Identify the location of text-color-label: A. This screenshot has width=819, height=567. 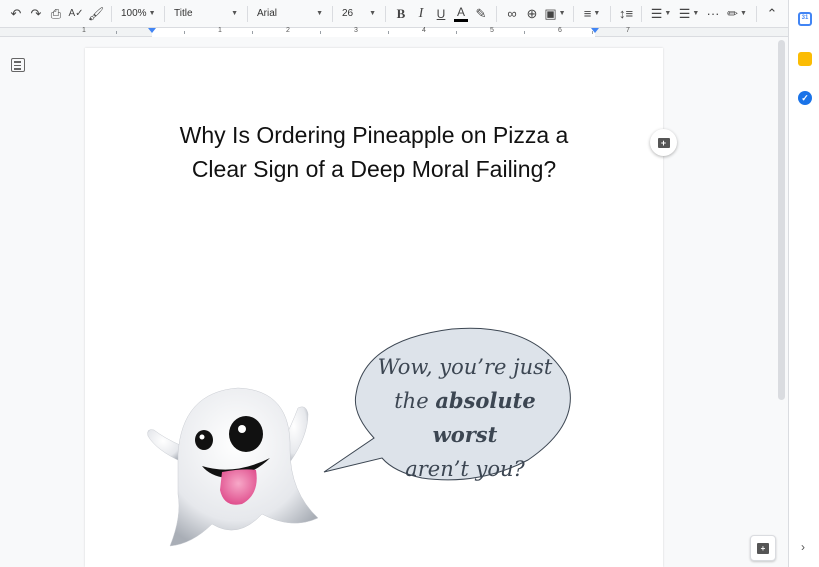
(460, 11).